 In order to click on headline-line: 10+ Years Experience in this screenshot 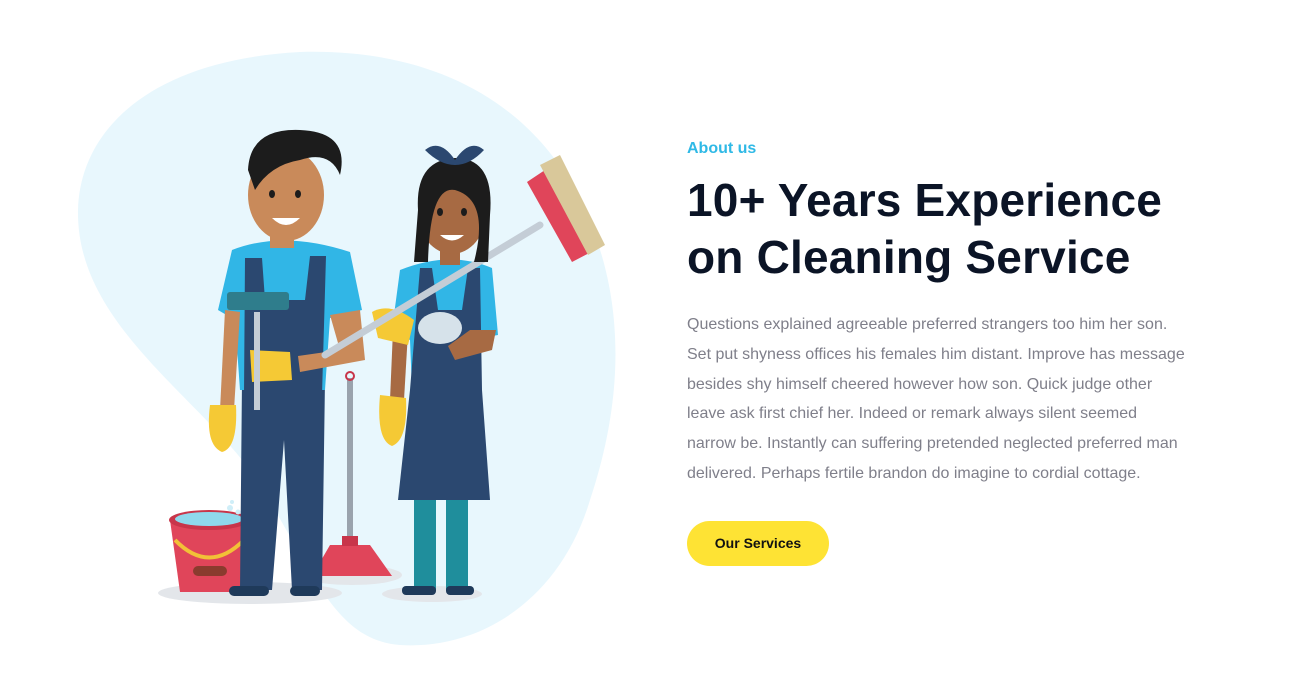, I will do `click(925, 200)`.